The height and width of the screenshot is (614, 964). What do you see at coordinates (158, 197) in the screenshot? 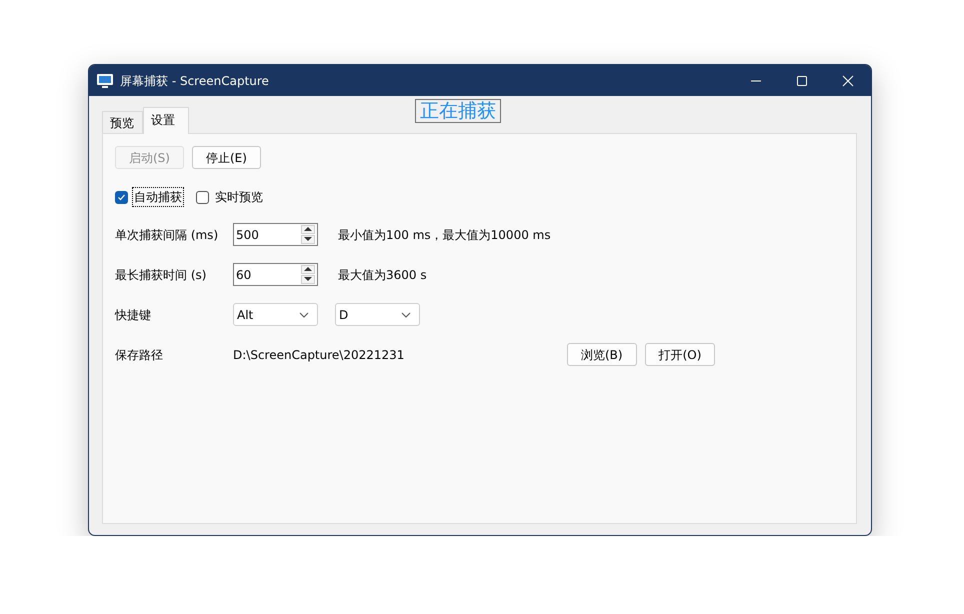
I see `checkbox-label: 自动捕获` at bounding box center [158, 197].